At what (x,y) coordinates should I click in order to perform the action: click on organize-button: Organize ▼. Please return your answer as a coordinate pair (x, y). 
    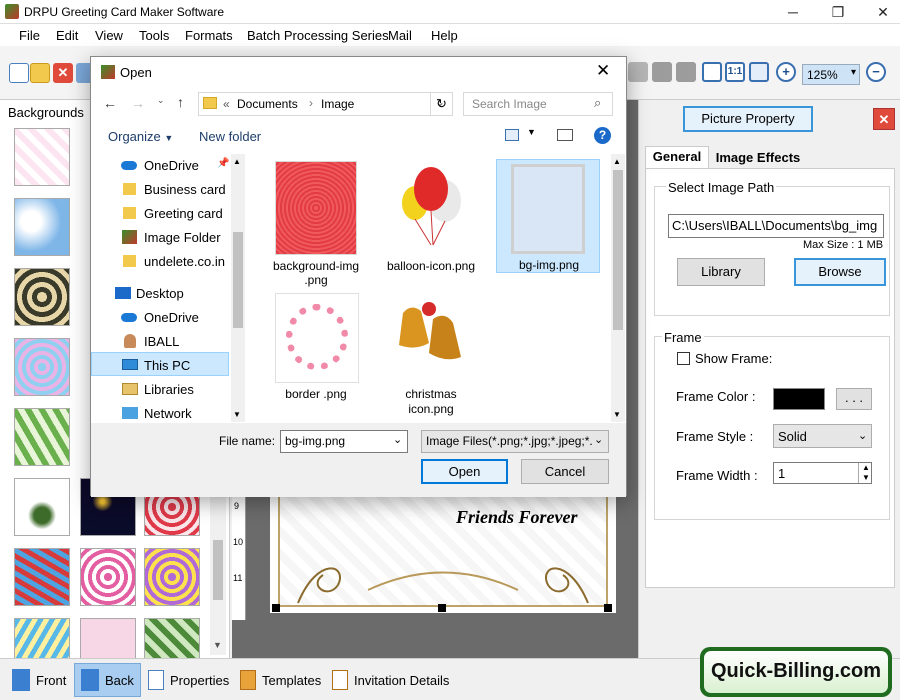
    Looking at the image, I should click on (140, 136).